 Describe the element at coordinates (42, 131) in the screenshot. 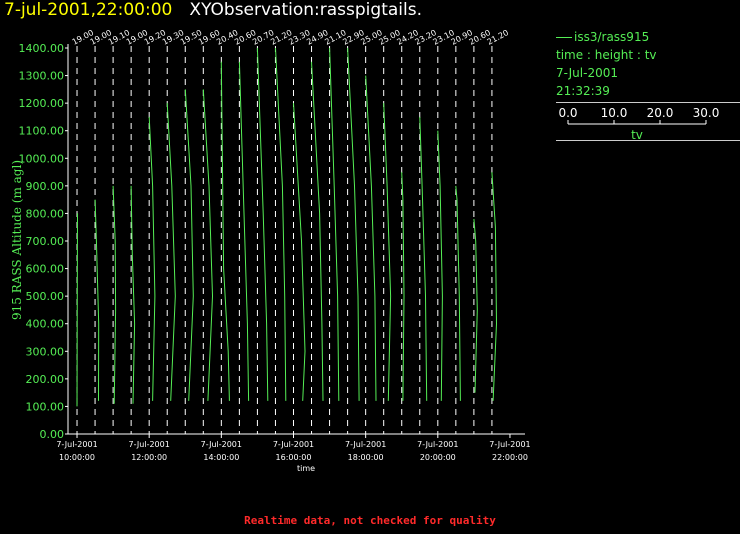

I see `y-tick-label: 1100.00` at that location.